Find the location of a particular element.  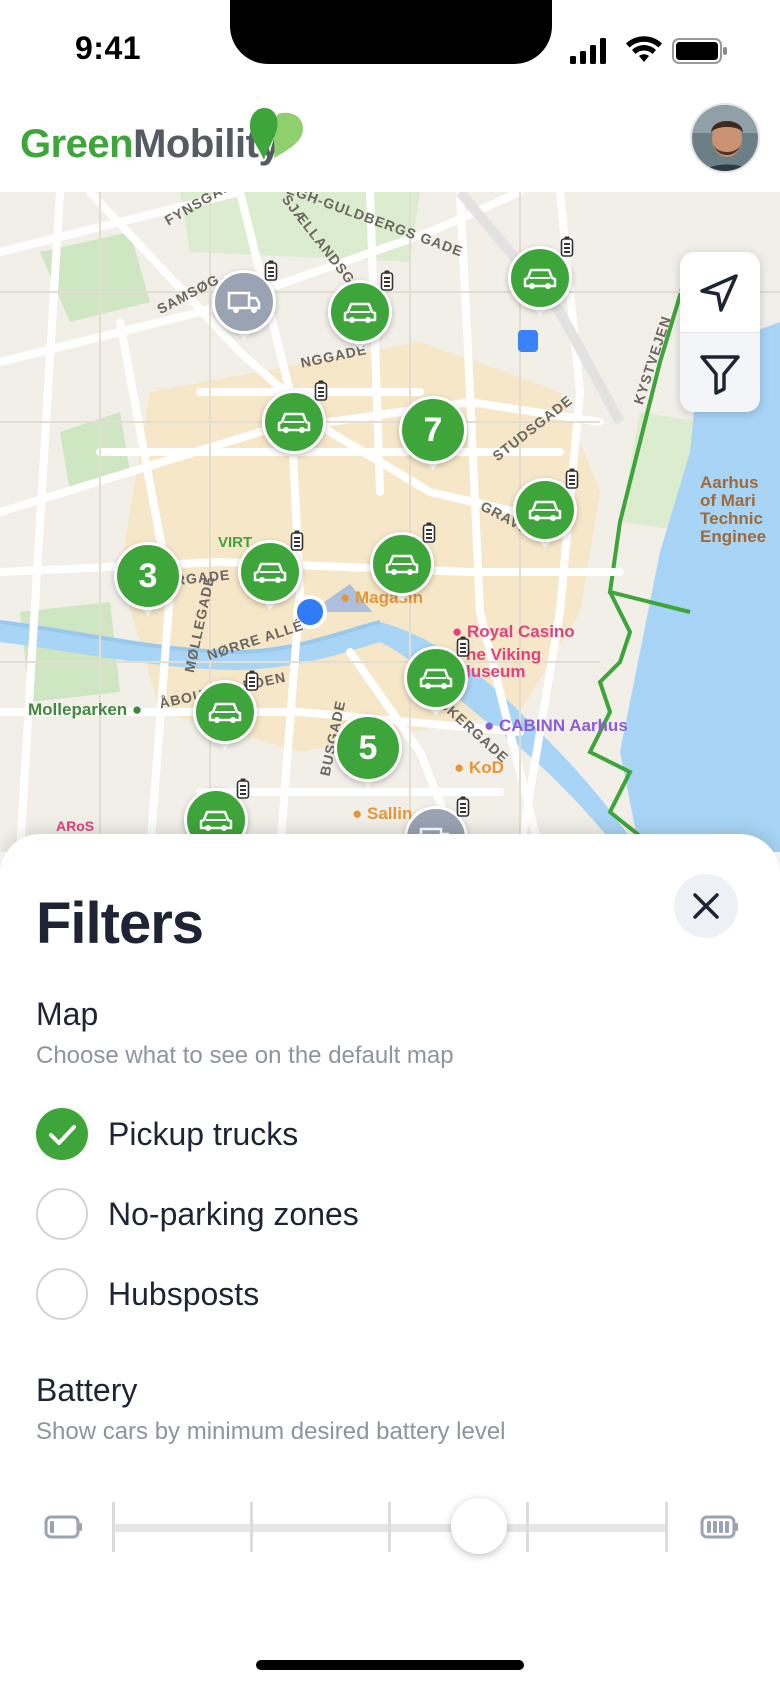

vehicle-cluster: 7 is located at coordinates (433, 430).